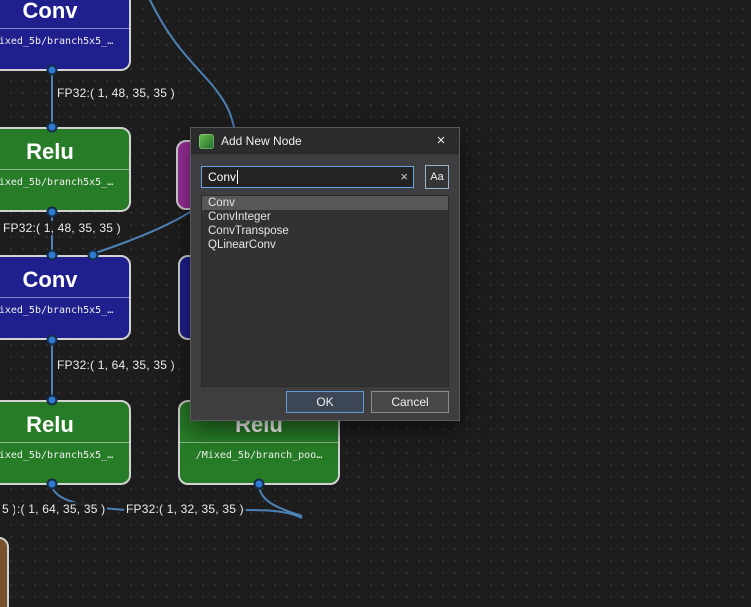 The width and height of the screenshot is (751, 607). What do you see at coordinates (185, 509) in the screenshot?
I see `edge-tensor-label: FP32:( 1, 32, 35, 35 )` at bounding box center [185, 509].